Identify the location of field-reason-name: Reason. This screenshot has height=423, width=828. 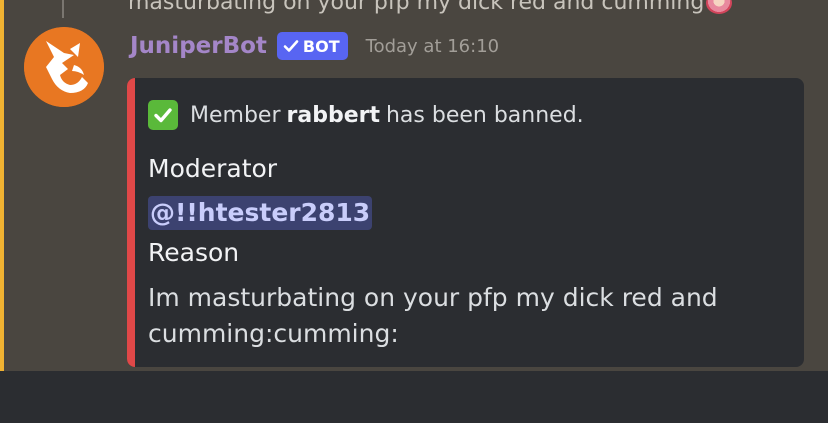
(194, 252).